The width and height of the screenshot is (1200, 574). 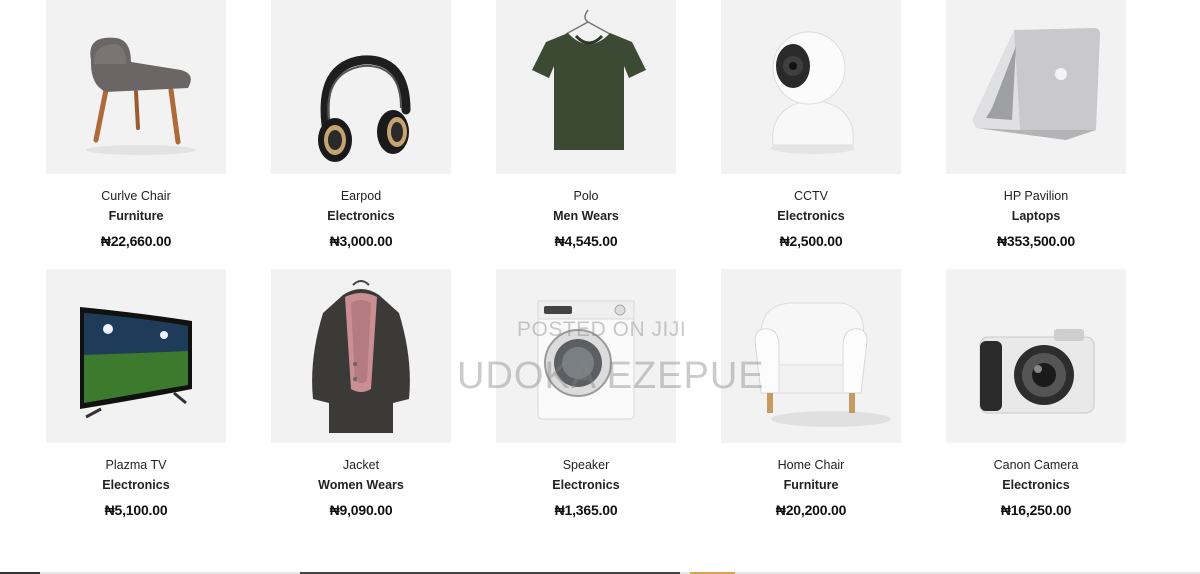 I want to click on armchair-icon, so click(x=822, y=364).